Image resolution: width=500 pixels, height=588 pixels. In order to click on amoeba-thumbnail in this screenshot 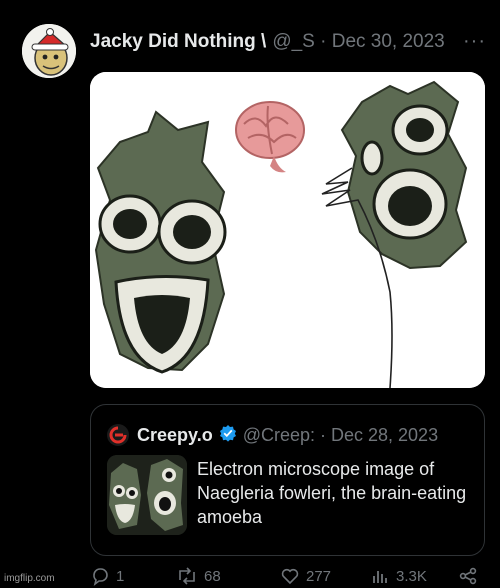, I will do `click(147, 495)`.